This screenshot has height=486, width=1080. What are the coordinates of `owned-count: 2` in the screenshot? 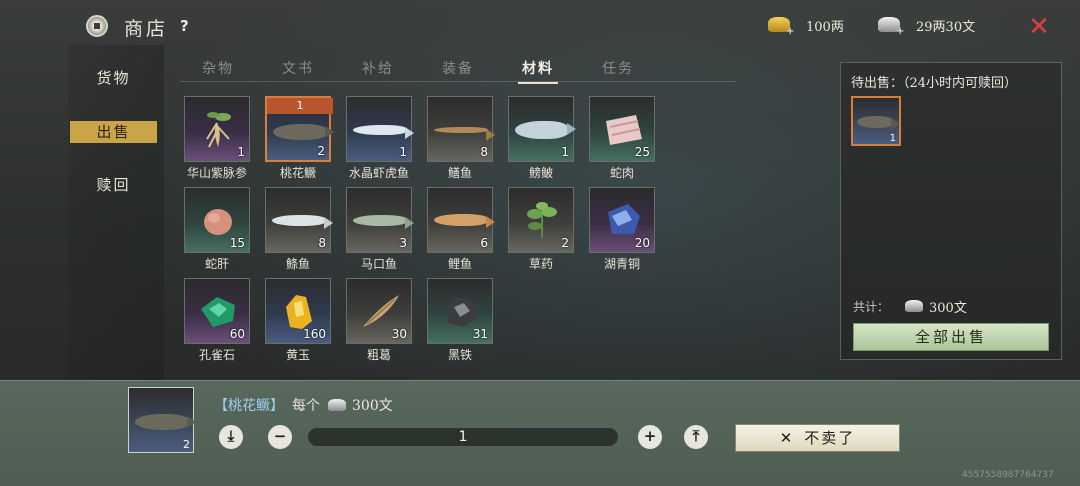 It's located at (186, 444).